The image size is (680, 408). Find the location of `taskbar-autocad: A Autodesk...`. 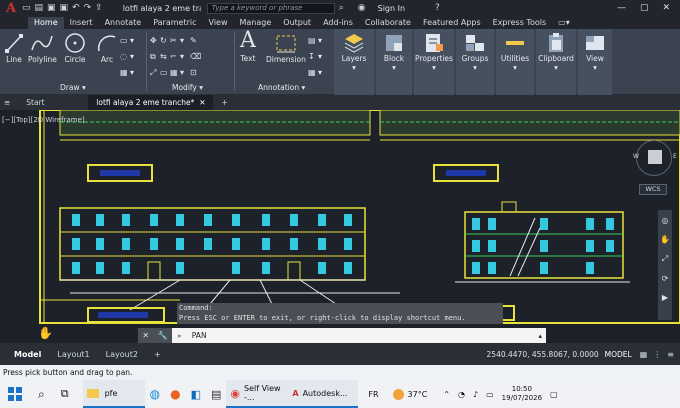

taskbar-autocad: A Autodesk... is located at coordinates (323, 394).